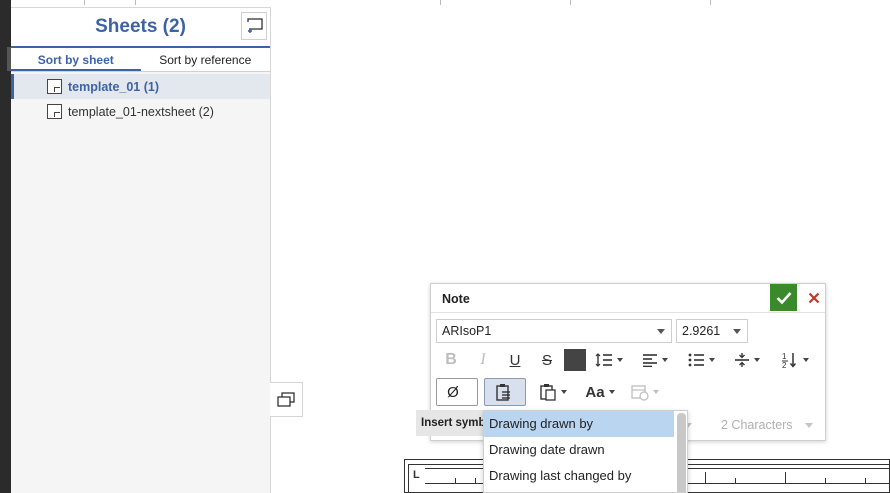 This screenshot has width=890, height=493. Describe the element at coordinates (681, 452) in the screenshot. I see `dropdown-scrollbar` at that location.